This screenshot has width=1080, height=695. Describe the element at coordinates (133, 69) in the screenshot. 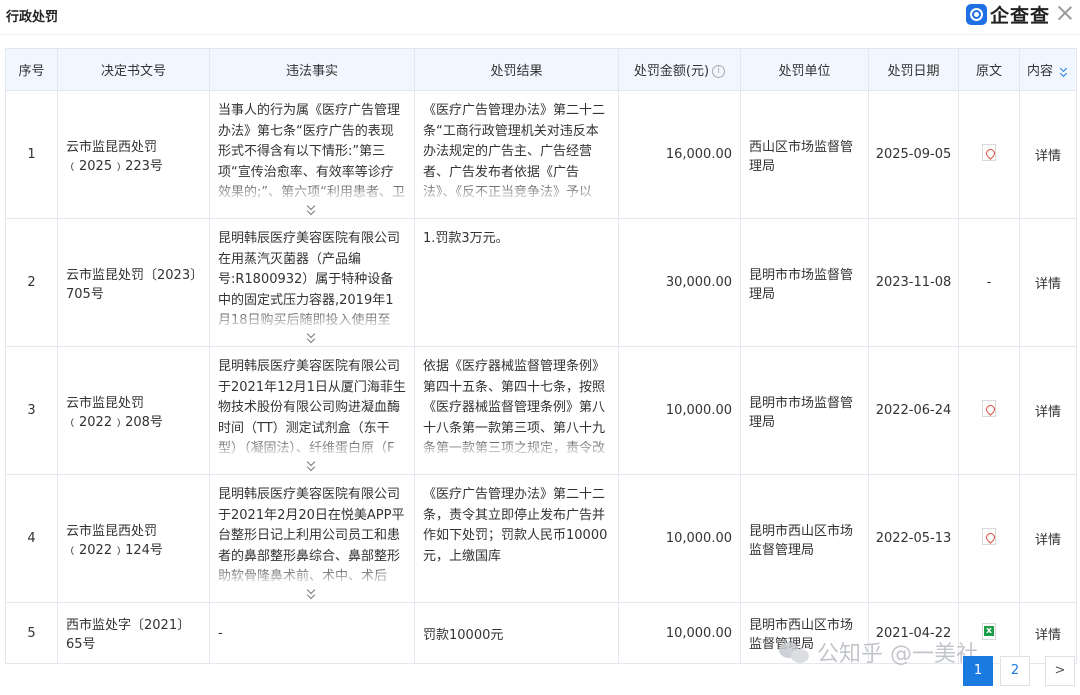

I see `column-header-doc-no: 决定书文号` at that location.